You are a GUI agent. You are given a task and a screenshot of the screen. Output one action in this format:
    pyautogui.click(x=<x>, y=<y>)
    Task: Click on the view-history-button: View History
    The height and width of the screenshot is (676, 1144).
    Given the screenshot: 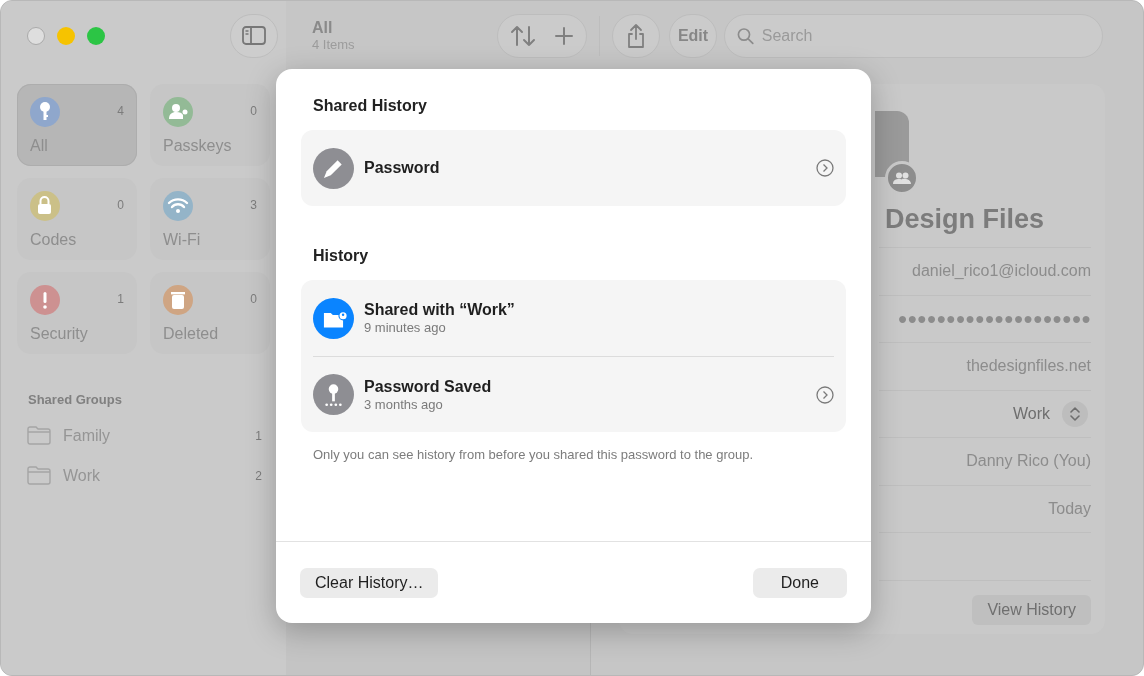 What is the action you would take?
    pyautogui.click(x=1031, y=609)
    